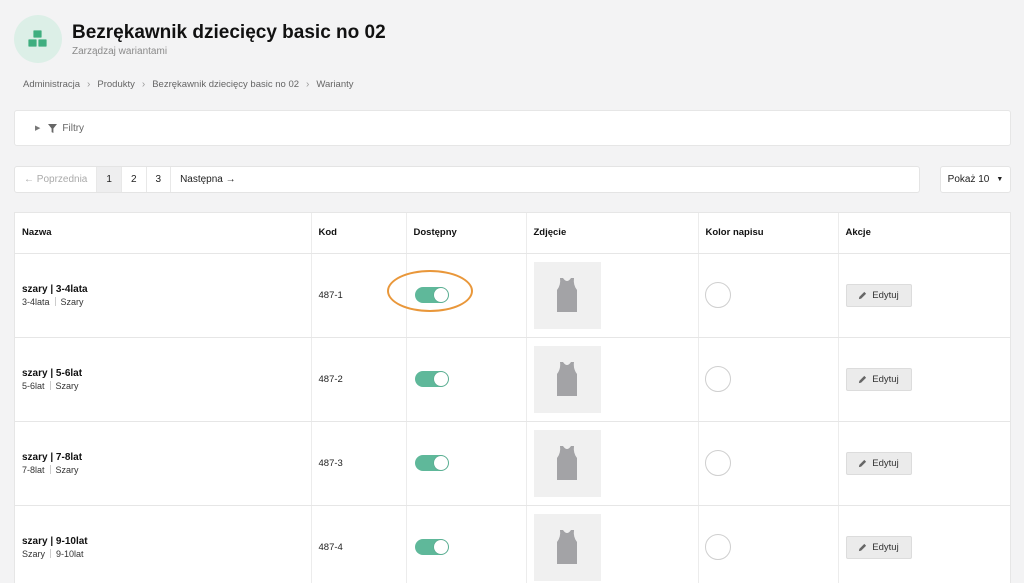 The image size is (1024, 583). I want to click on variant-name: szary | 7-8lat, so click(52, 457).